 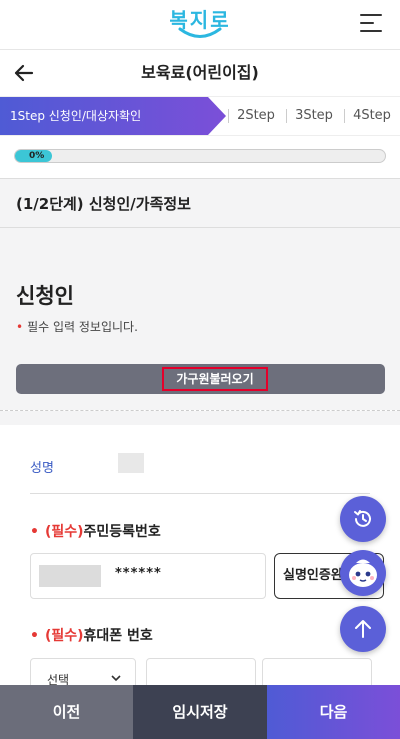 I want to click on phone-label: • (필수)휴대폰 번호, so click(x=91, y=636).